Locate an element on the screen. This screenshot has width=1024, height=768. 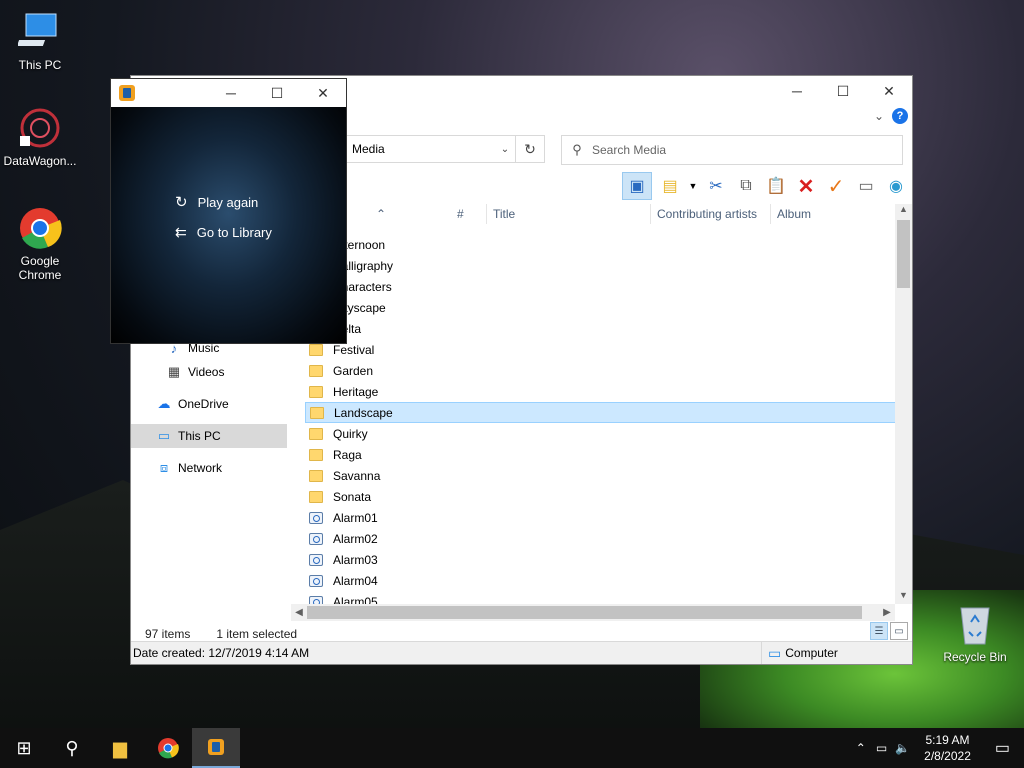
column-header-album: Album is located at coordinates (831, 214).